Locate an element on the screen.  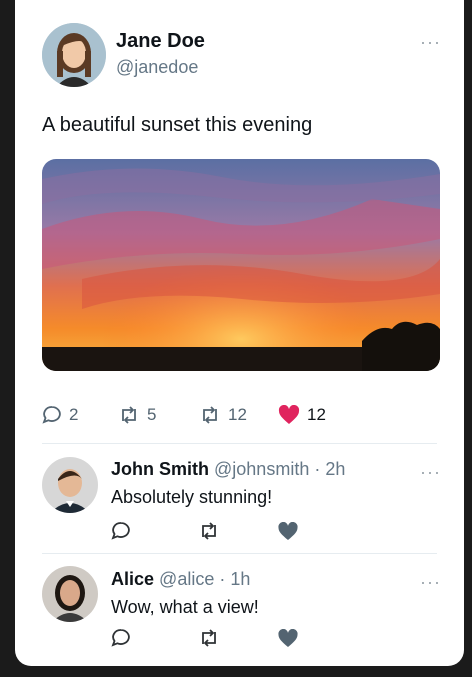
comment-text: Wow, what a view! is located at coordinates (185, 607).